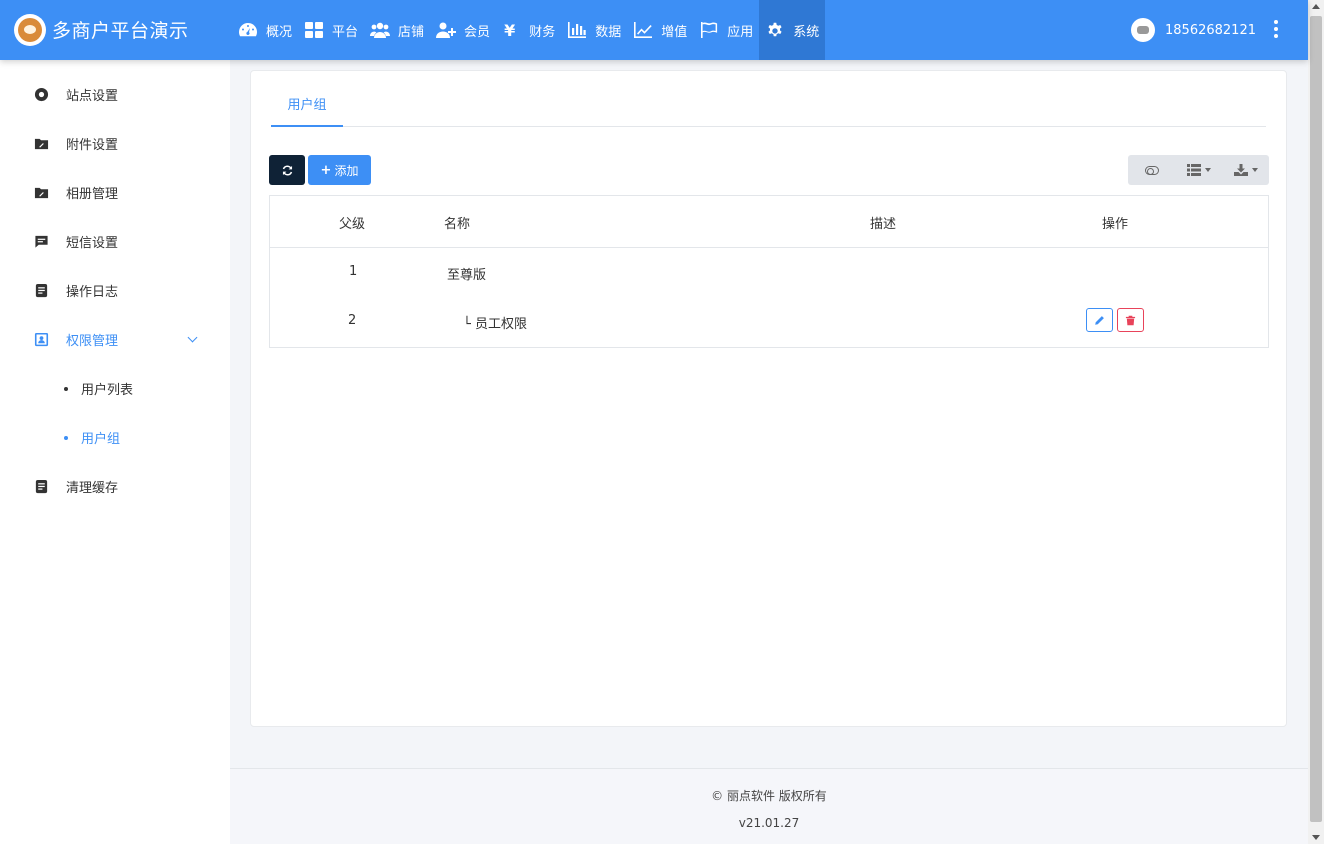 This screenshot has height=844, width=1324. What do you see at coordinates (30, 30) in the screenshot?
I see `brand-logo` at bounding box center [30, 30].